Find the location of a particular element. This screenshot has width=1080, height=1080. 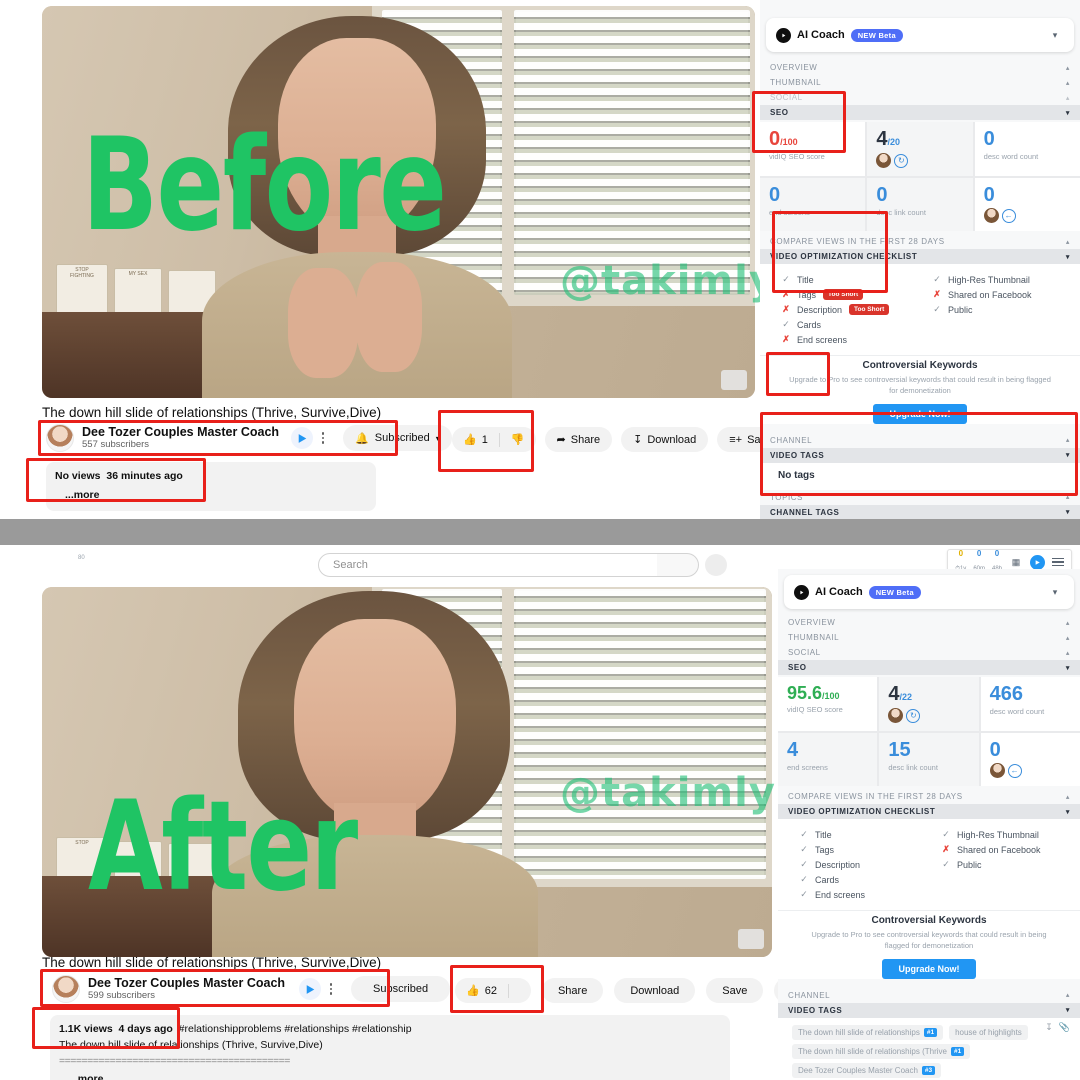

search-button is located at coordinates (678, 565).